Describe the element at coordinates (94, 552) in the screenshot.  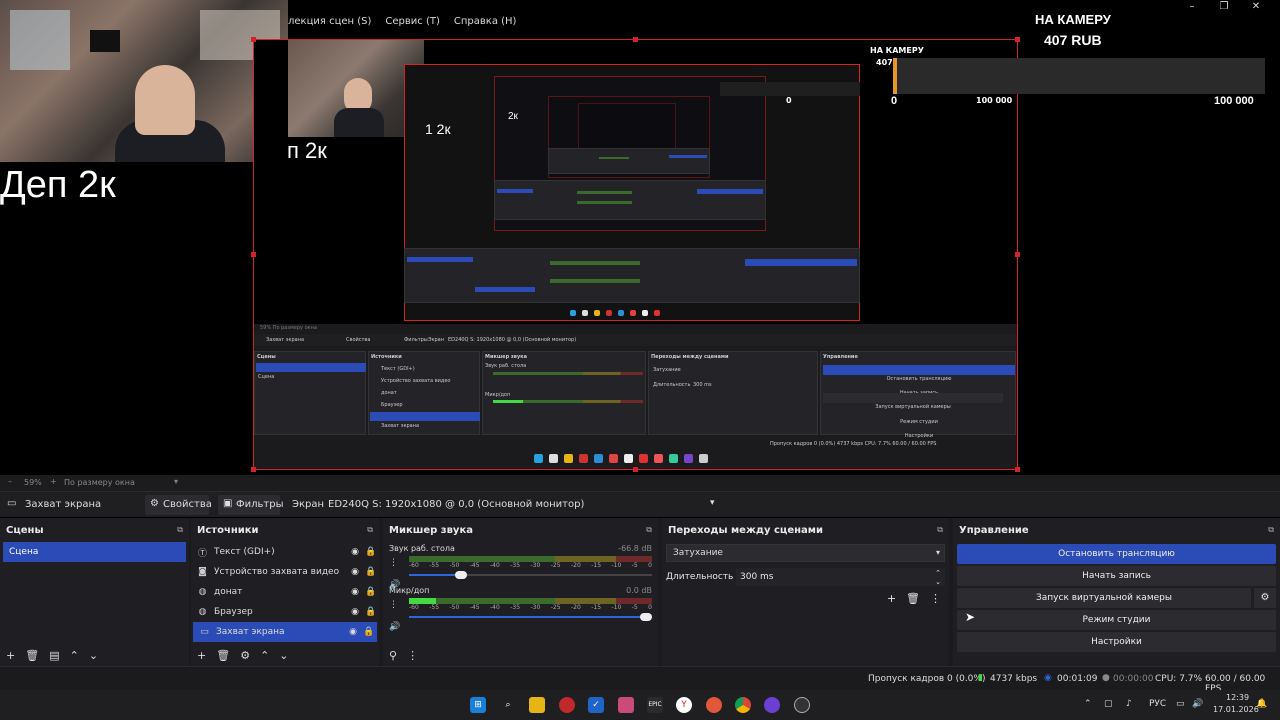
I see `scene-item: Сцена` at that location.